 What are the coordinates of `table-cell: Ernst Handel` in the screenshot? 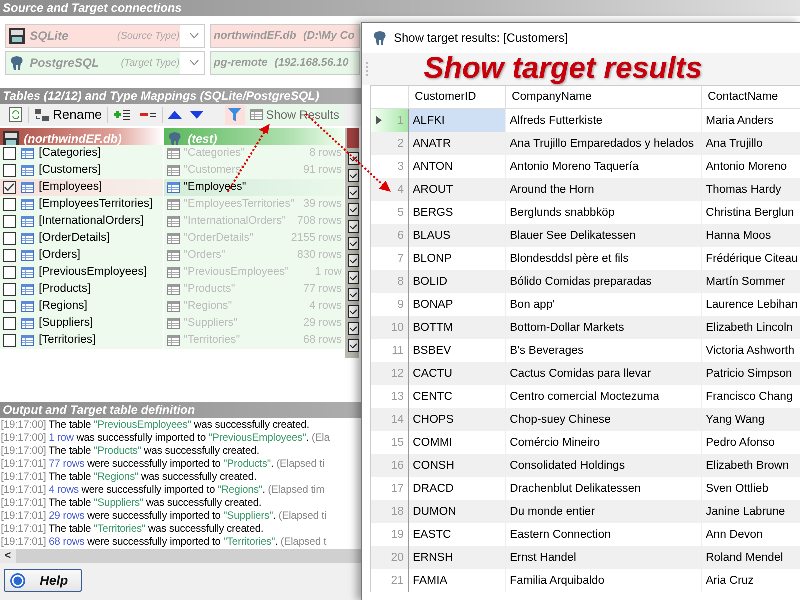 It's located at (604, 557).